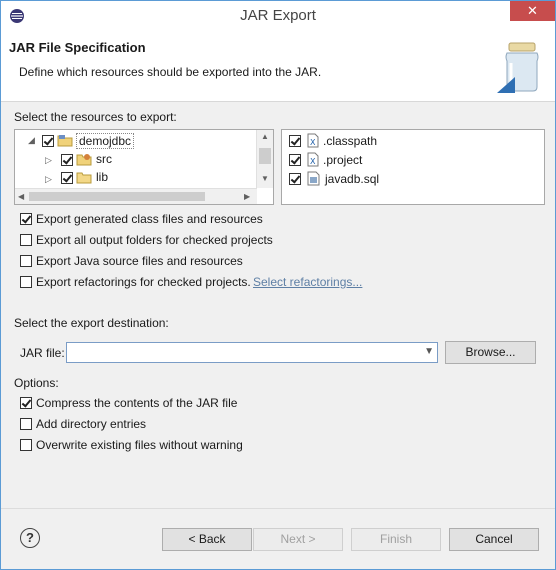  What do you see at coordinates (342, 160) in the screenshot?
I see `file-item-project: .project` at bounding box center [342, 160].